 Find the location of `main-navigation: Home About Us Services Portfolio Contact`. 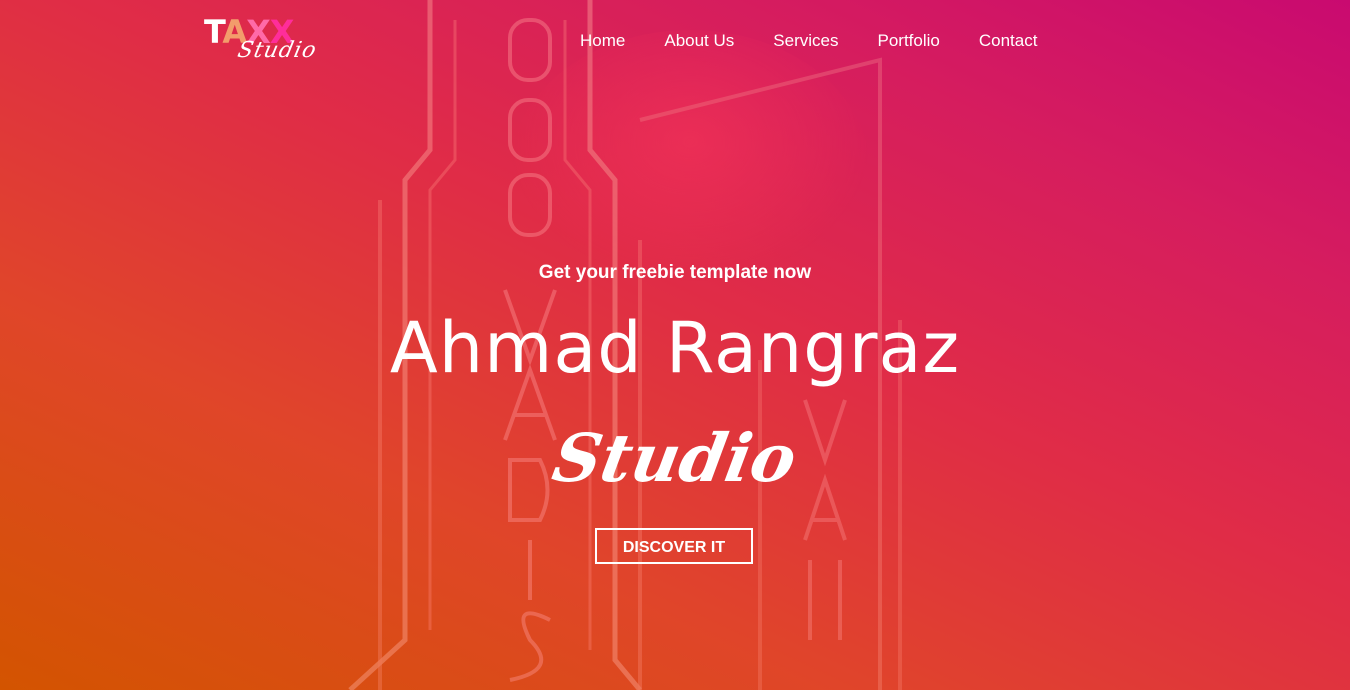

main-navigation: Home About Us Services Portfolio Contact is located at coordinates (808, 41).